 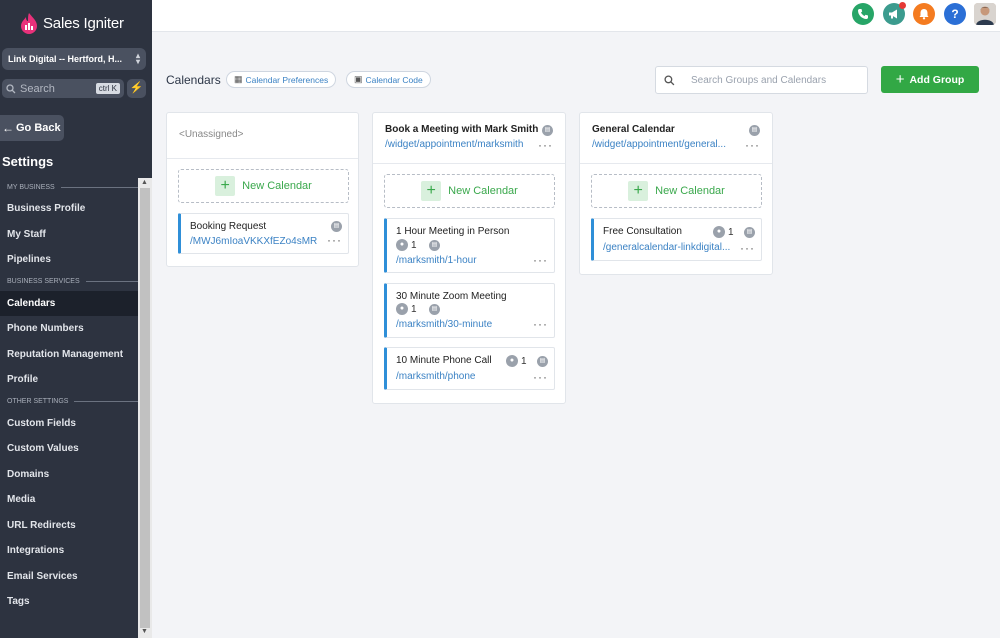 I want to click on go-back-button: ← Go Back, so click(x=32, y=128).